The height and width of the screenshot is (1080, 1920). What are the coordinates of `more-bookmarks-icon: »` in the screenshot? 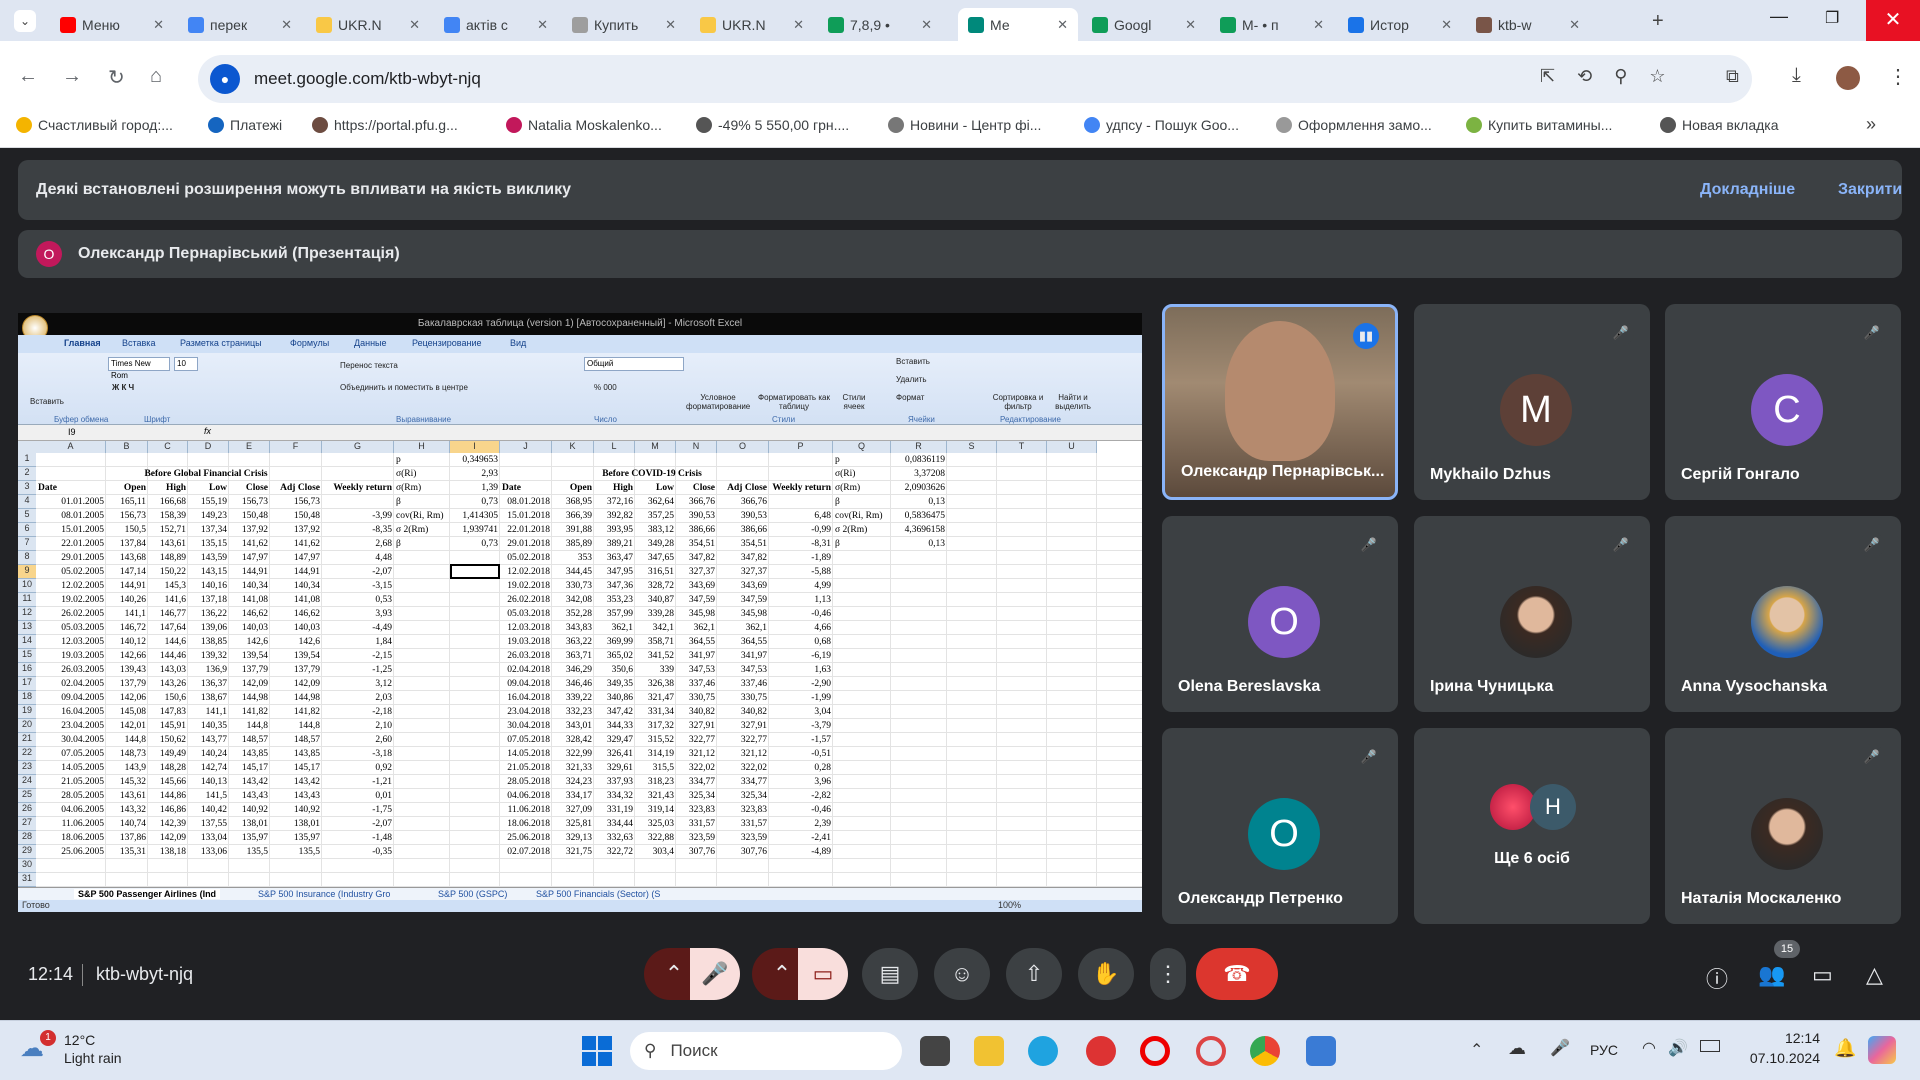 It's located at (1871, 124).